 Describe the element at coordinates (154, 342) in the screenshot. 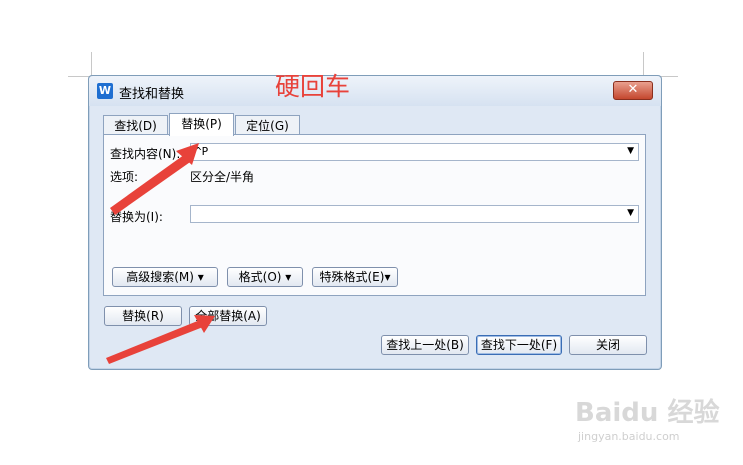

I see `annotation-arrow-replace-all` at that location.